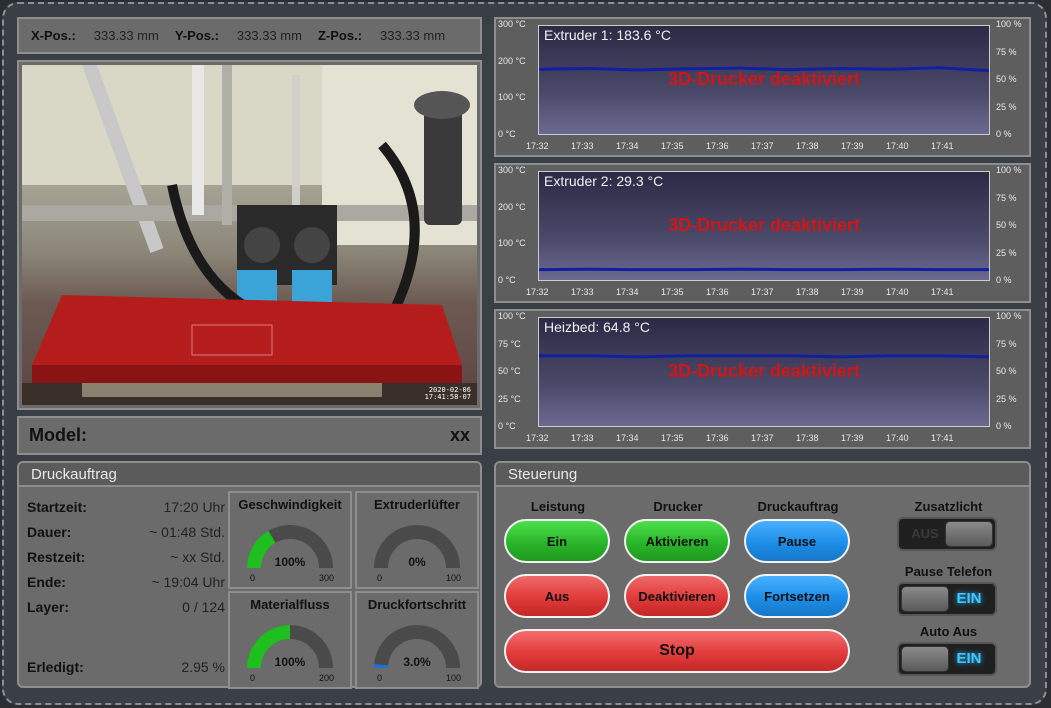 This screenshot has height=708, width=1051. What do you see at coordinates (897, 438) in the screenshot?
I see `x-tick: 17:40` at bounding box center [897, 438].